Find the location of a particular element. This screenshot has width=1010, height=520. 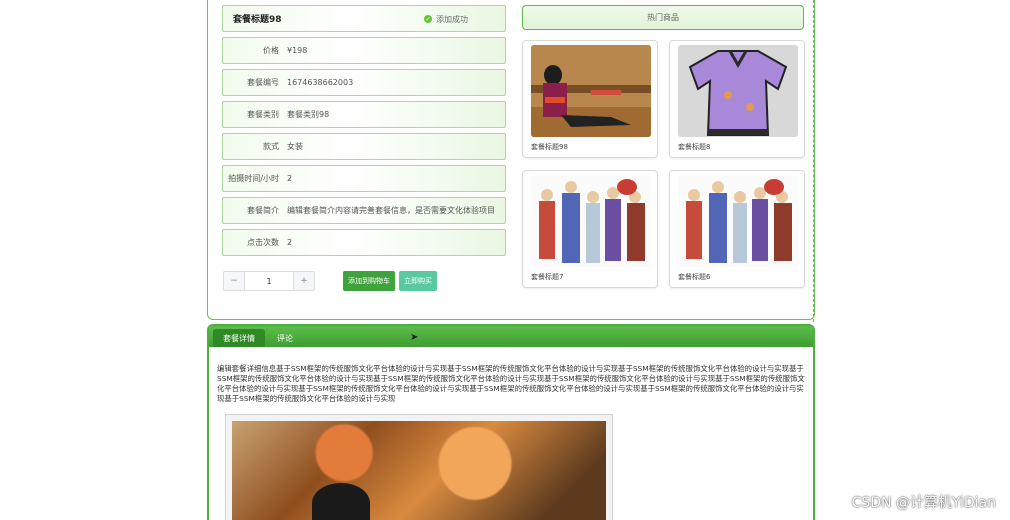

hot-product-name: 套餐标题98 is located at coordinates (549, 147).